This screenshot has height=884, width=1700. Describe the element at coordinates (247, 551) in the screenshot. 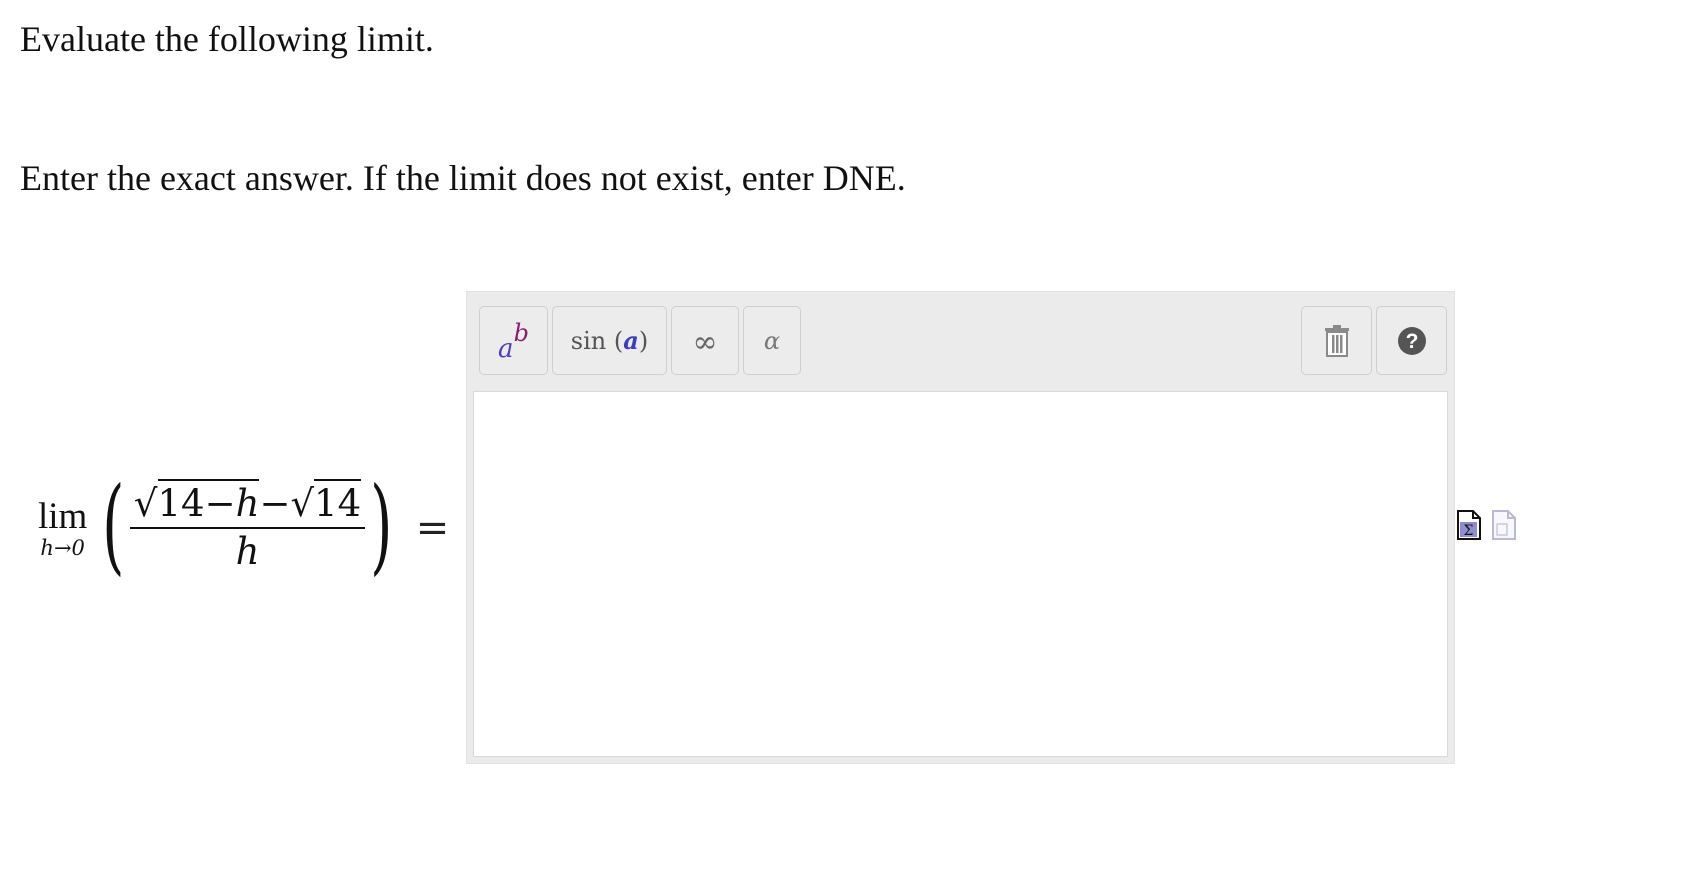

I see `fraction-denominator: h` at that location.